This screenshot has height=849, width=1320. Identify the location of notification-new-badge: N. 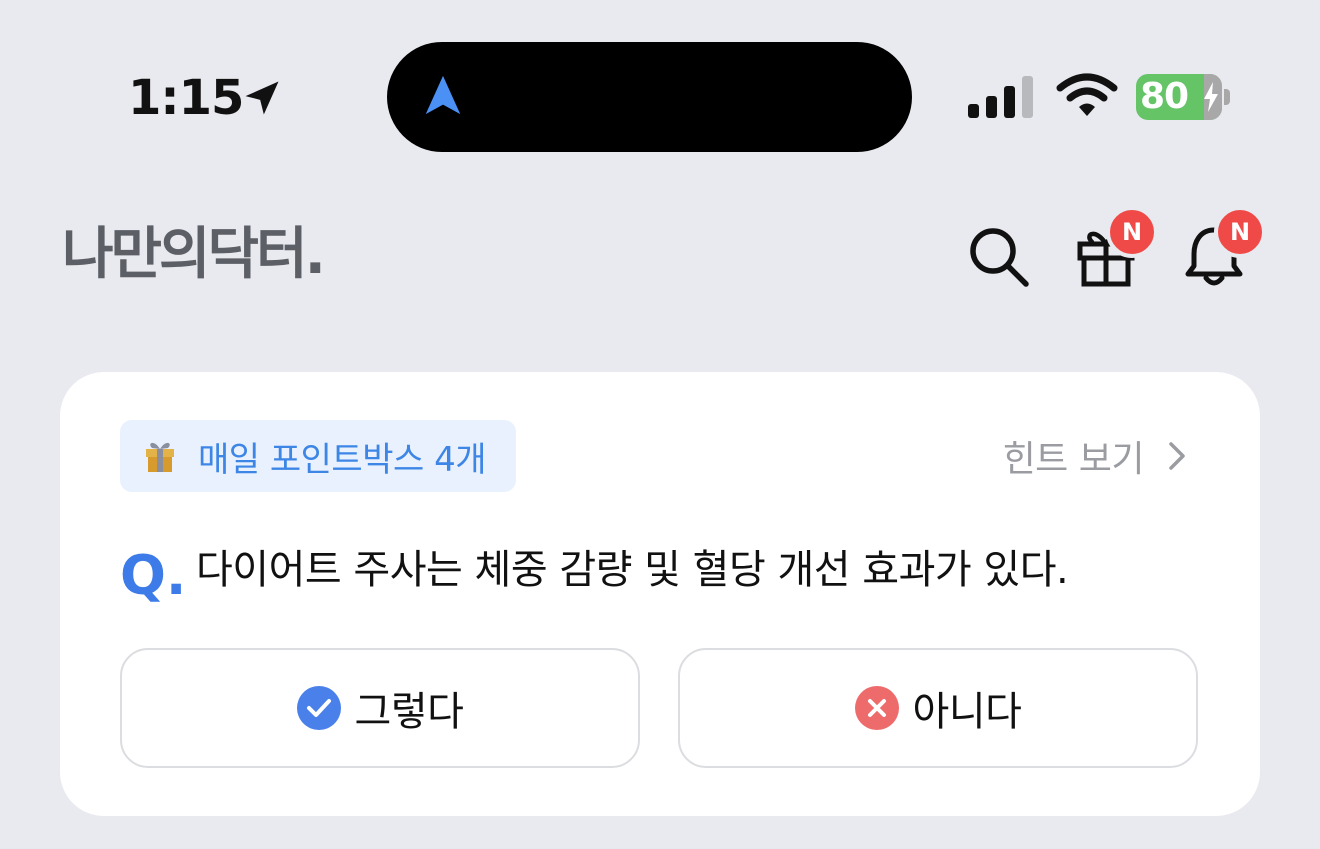
(1240, 232).